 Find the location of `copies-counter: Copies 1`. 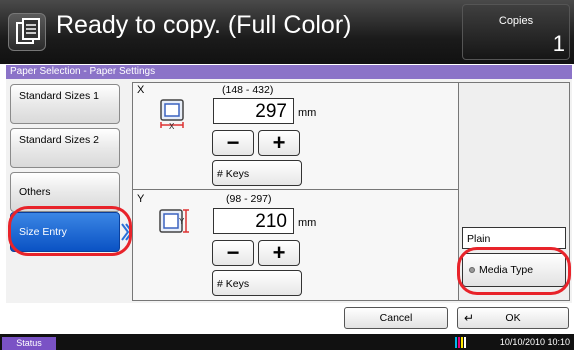

copies-counter: Copies 1 is located at coordinates (516, 32).